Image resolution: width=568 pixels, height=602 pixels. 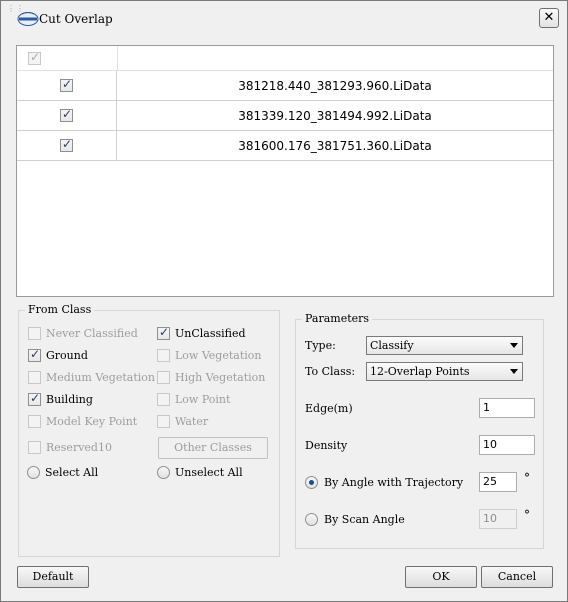 I want to click on low-point-checkbox, so click(x=163, y=399).